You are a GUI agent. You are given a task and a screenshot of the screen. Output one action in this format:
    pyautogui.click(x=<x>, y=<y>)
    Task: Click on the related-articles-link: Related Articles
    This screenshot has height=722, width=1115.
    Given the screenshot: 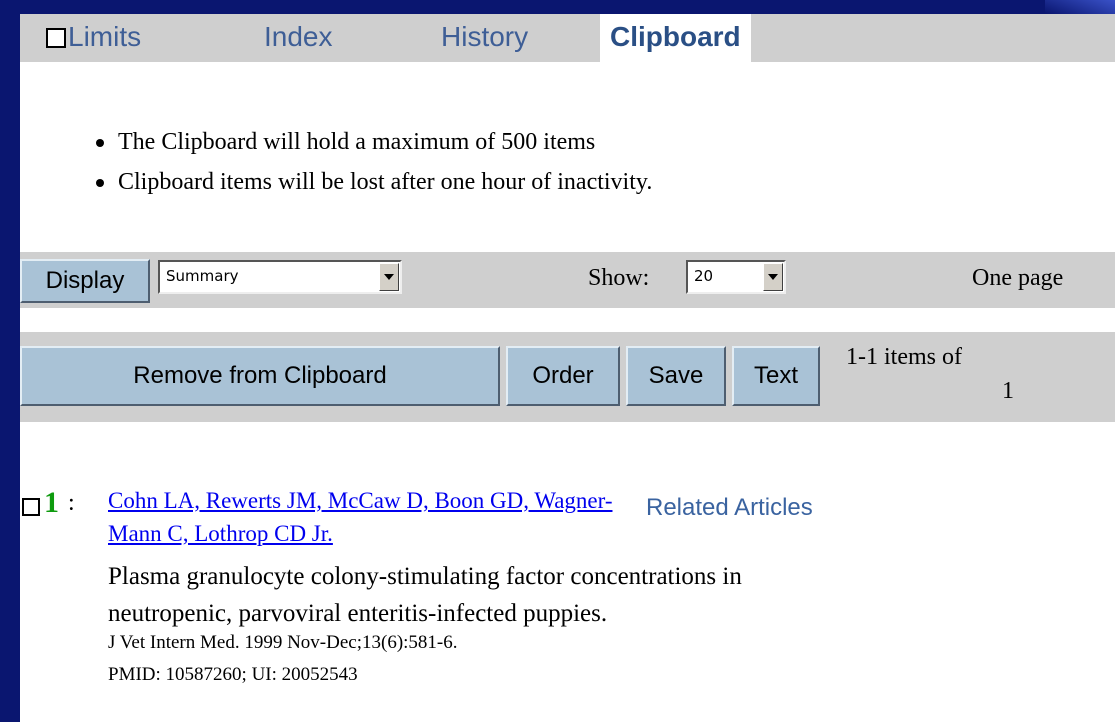 What is the action you would take?
    pyautogui.click(x=729, y=508)
    